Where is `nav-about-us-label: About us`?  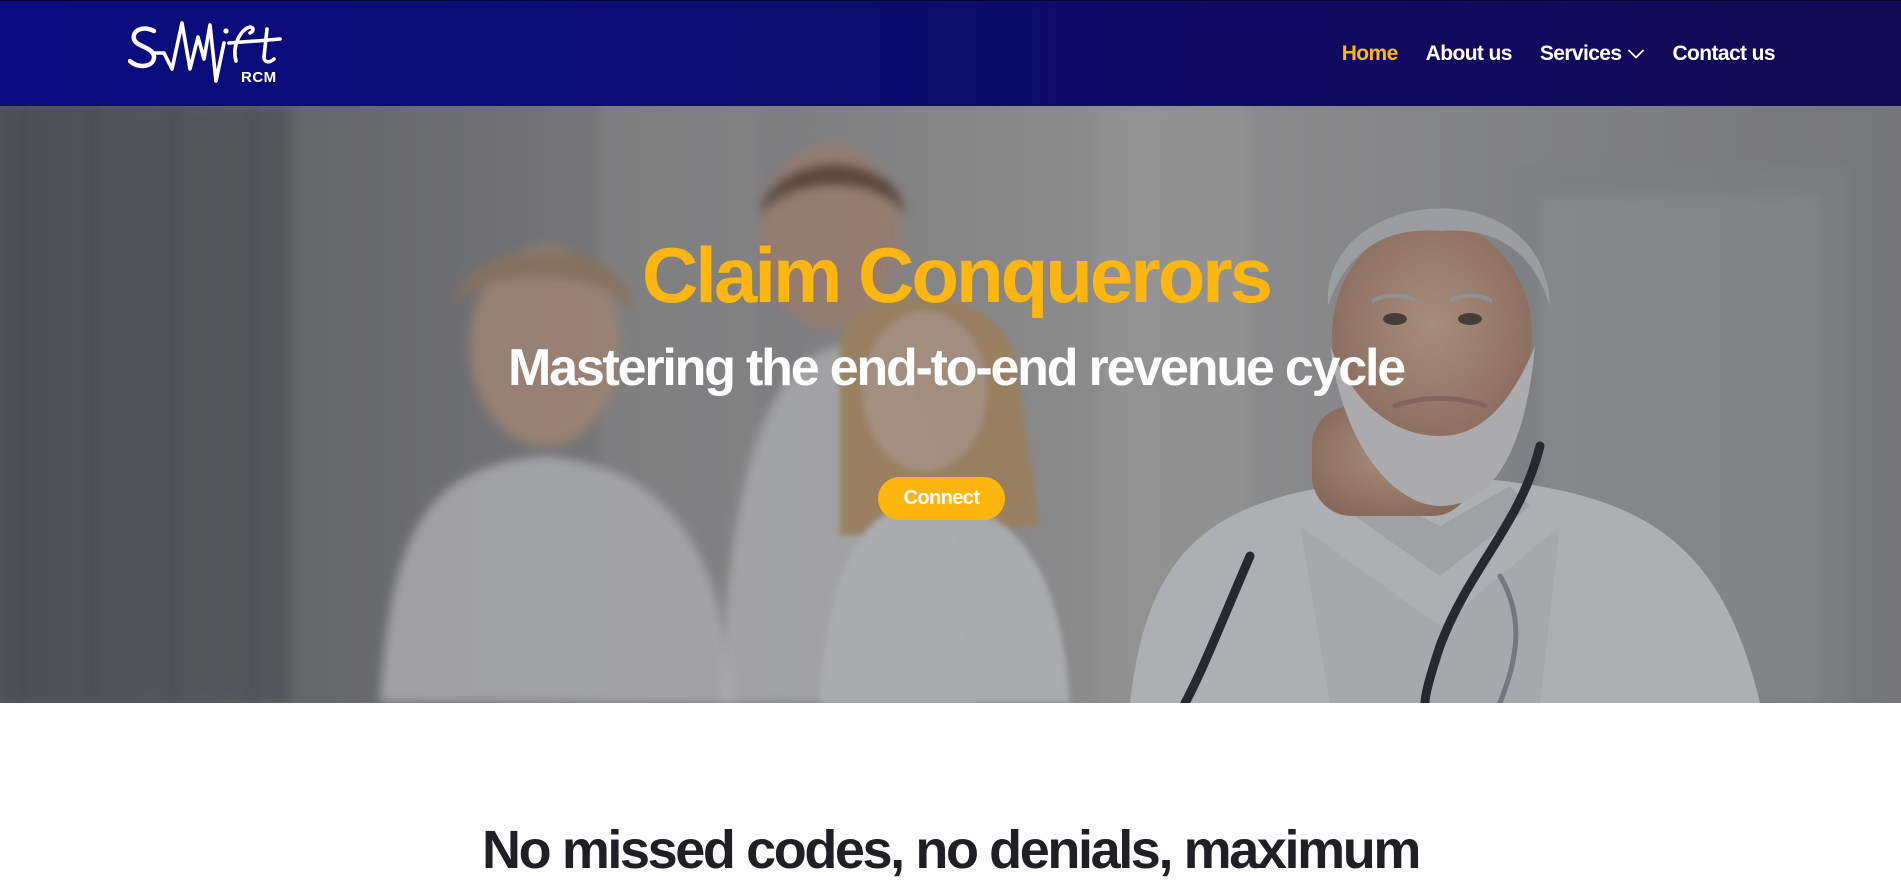 nav-about-us-label: About us is located at coordinates (1469, 53).